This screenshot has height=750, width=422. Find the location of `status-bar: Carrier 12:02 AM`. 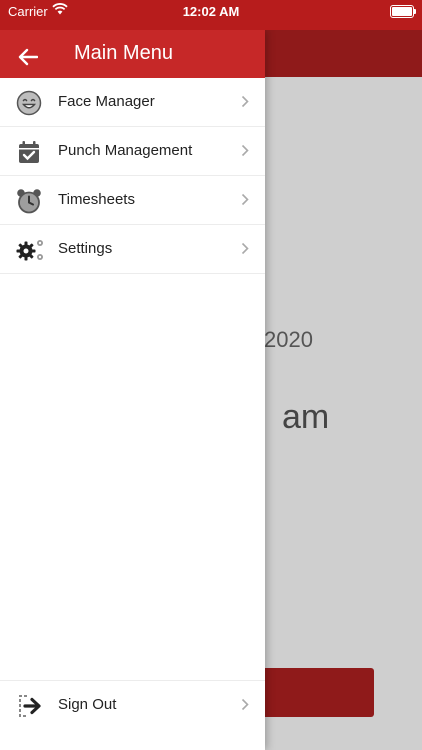

status-bar: Carrier 12:02 AM is located at coordinates (211, 15).